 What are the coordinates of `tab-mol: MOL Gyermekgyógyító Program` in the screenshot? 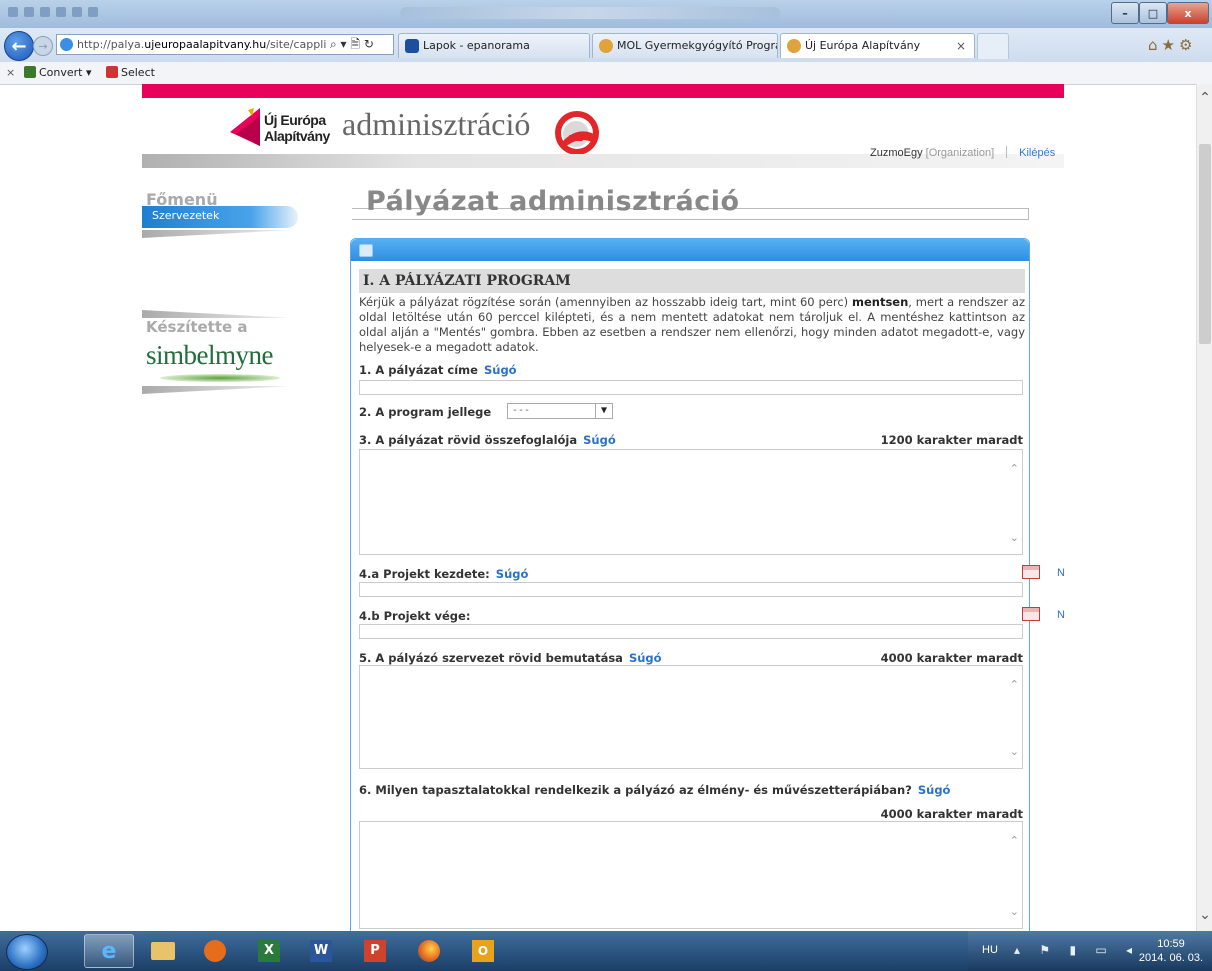 It's located at (685, 45).